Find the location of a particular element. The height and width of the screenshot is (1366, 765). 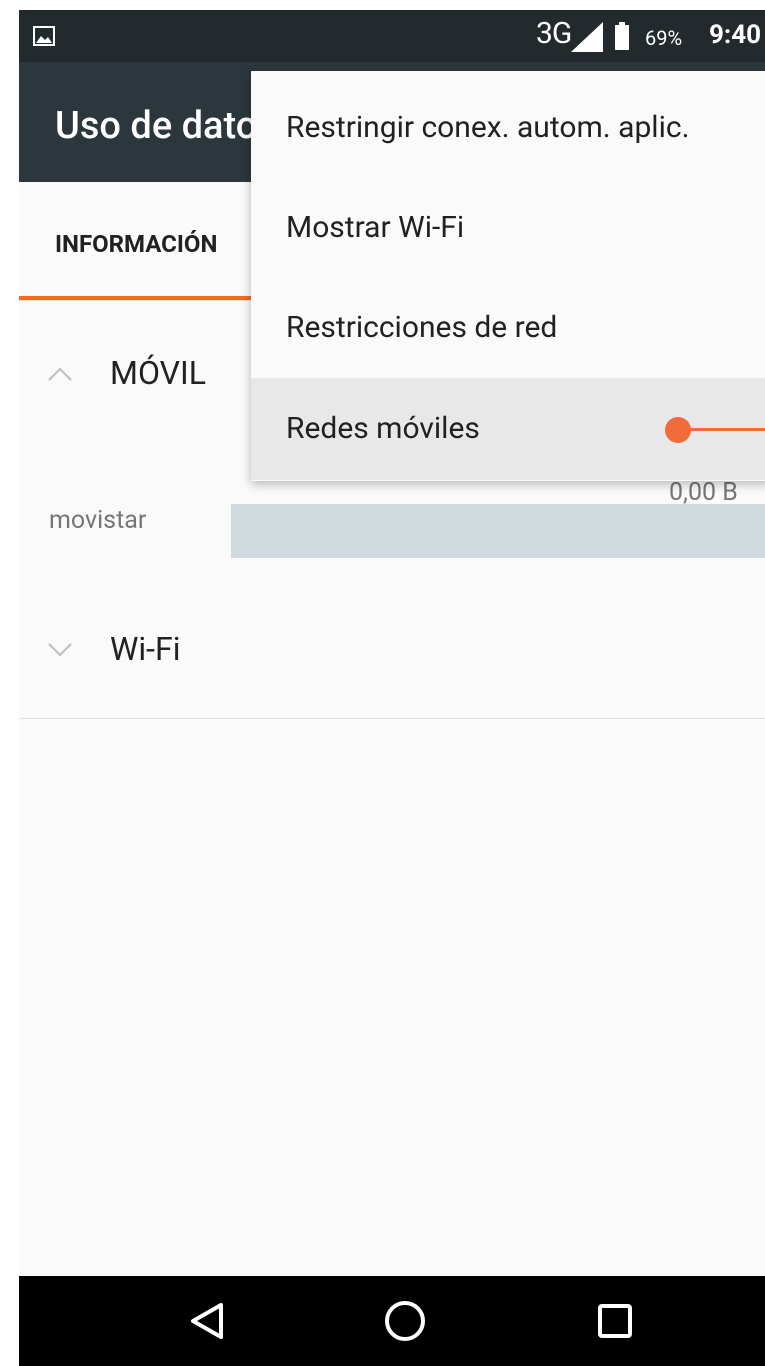

battery-percent: 69% is located at coordinates (664, 38).